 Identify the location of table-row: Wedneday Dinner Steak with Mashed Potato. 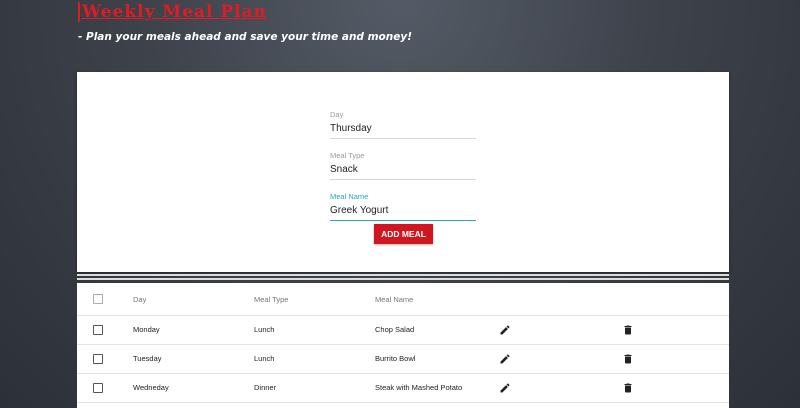
(403, 388).